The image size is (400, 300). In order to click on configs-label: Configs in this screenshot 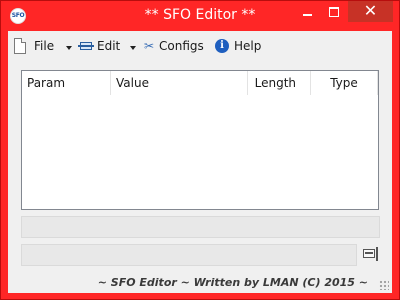, I will do `click(181, 46)`.